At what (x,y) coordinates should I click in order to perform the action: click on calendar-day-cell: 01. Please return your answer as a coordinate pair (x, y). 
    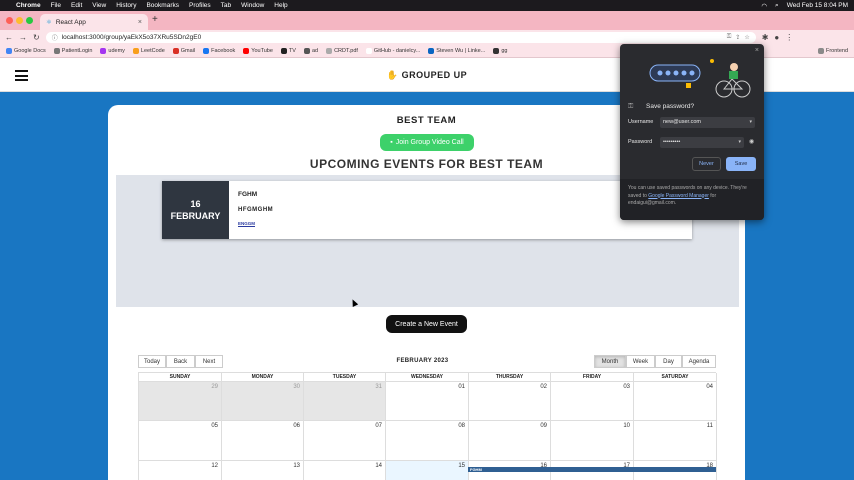
    Looking at the image, I should click on (427, 401).